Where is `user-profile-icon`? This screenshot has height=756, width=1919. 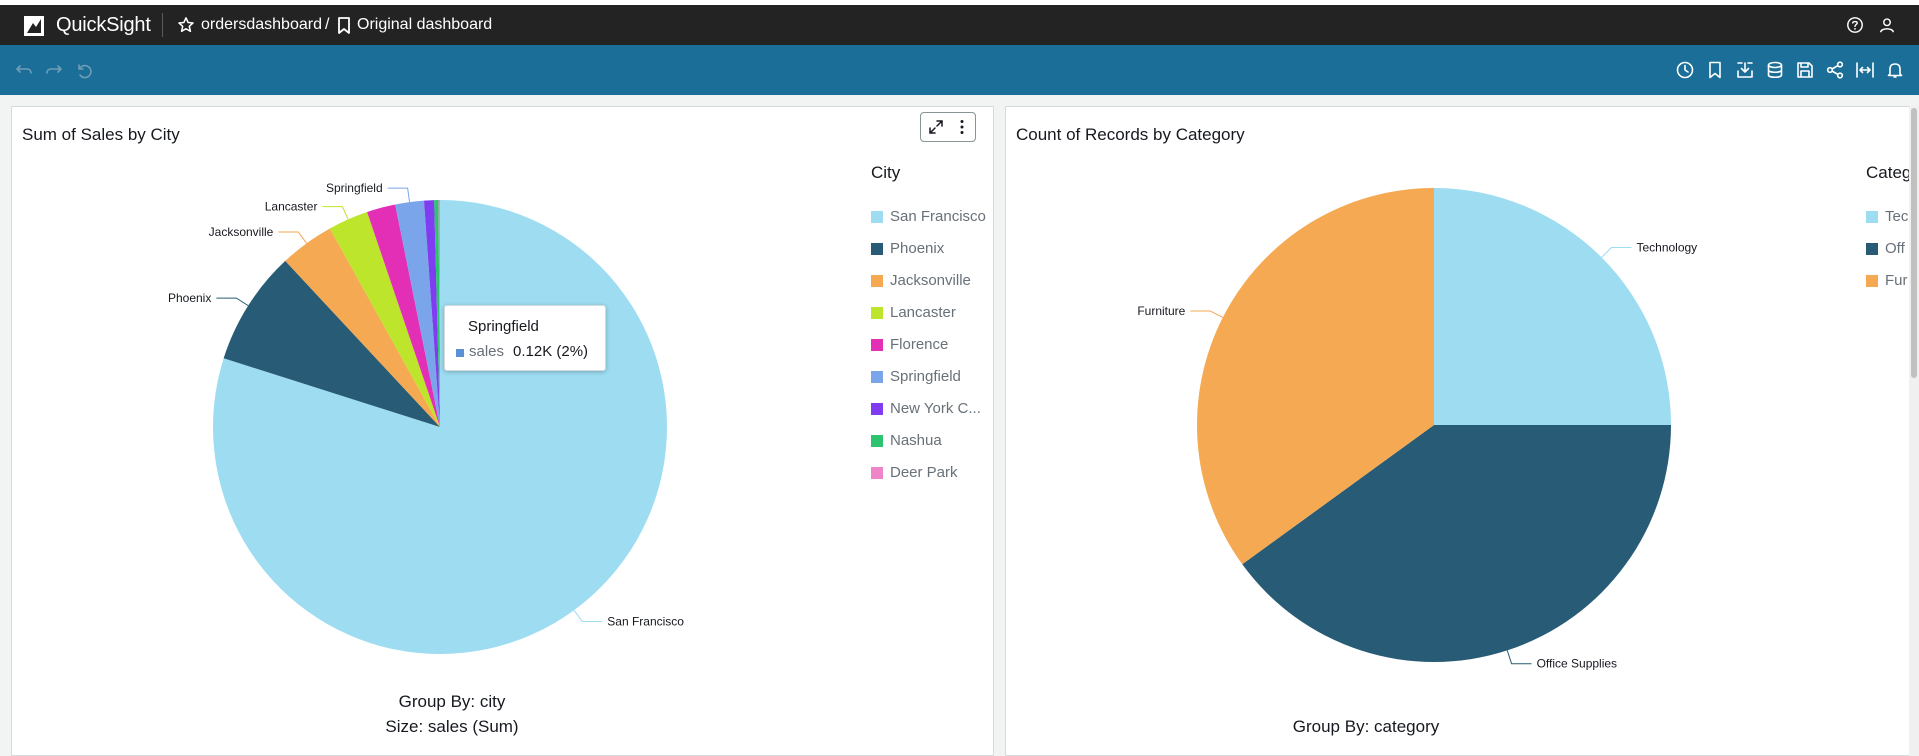 user-profile-icon is located at coordinates (1887, 25).